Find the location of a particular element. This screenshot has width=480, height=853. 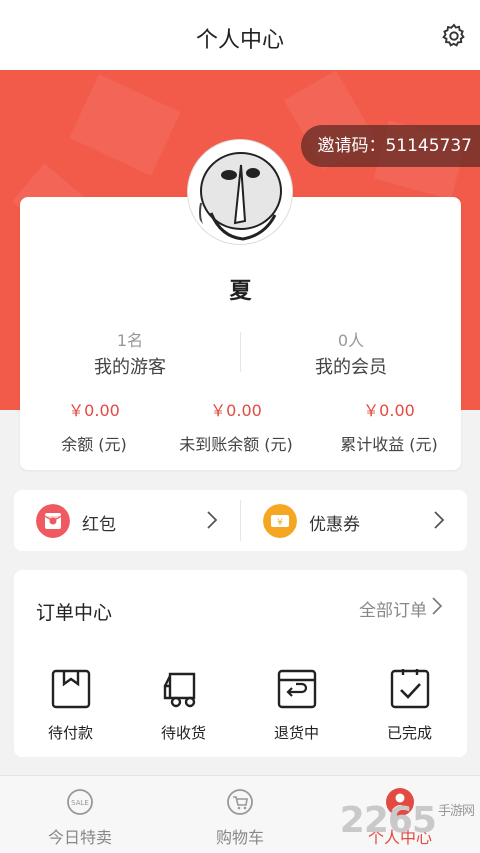

sale-badge-icon: SALE is located at coordinates (80, 802).